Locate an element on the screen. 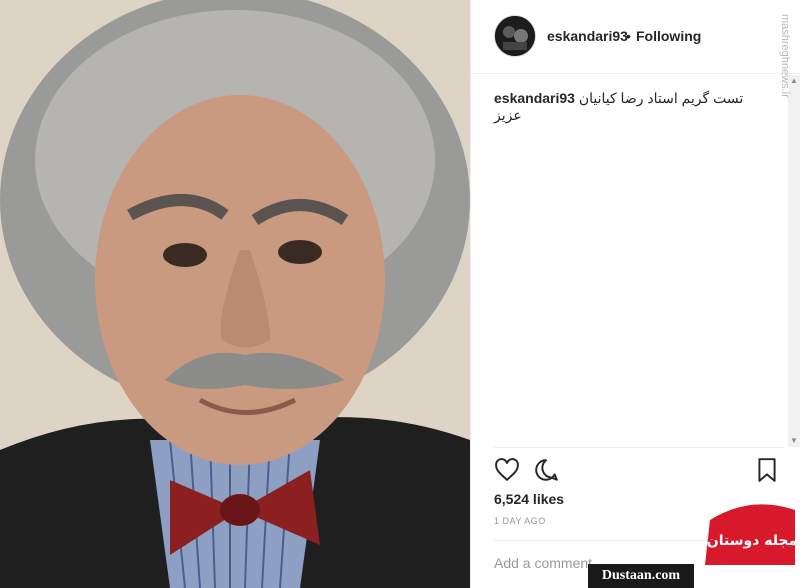 This screenshot has height=588, width=800. site-label: Dustaan.com is located at coordinates (641, 576).